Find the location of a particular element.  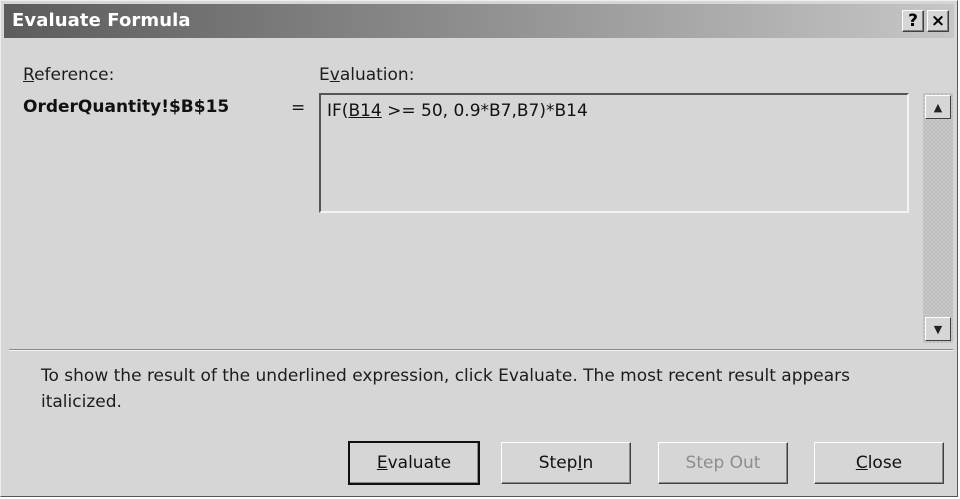

title-bar: Evaluate Formula ? × is located at coordinates (479, 21).